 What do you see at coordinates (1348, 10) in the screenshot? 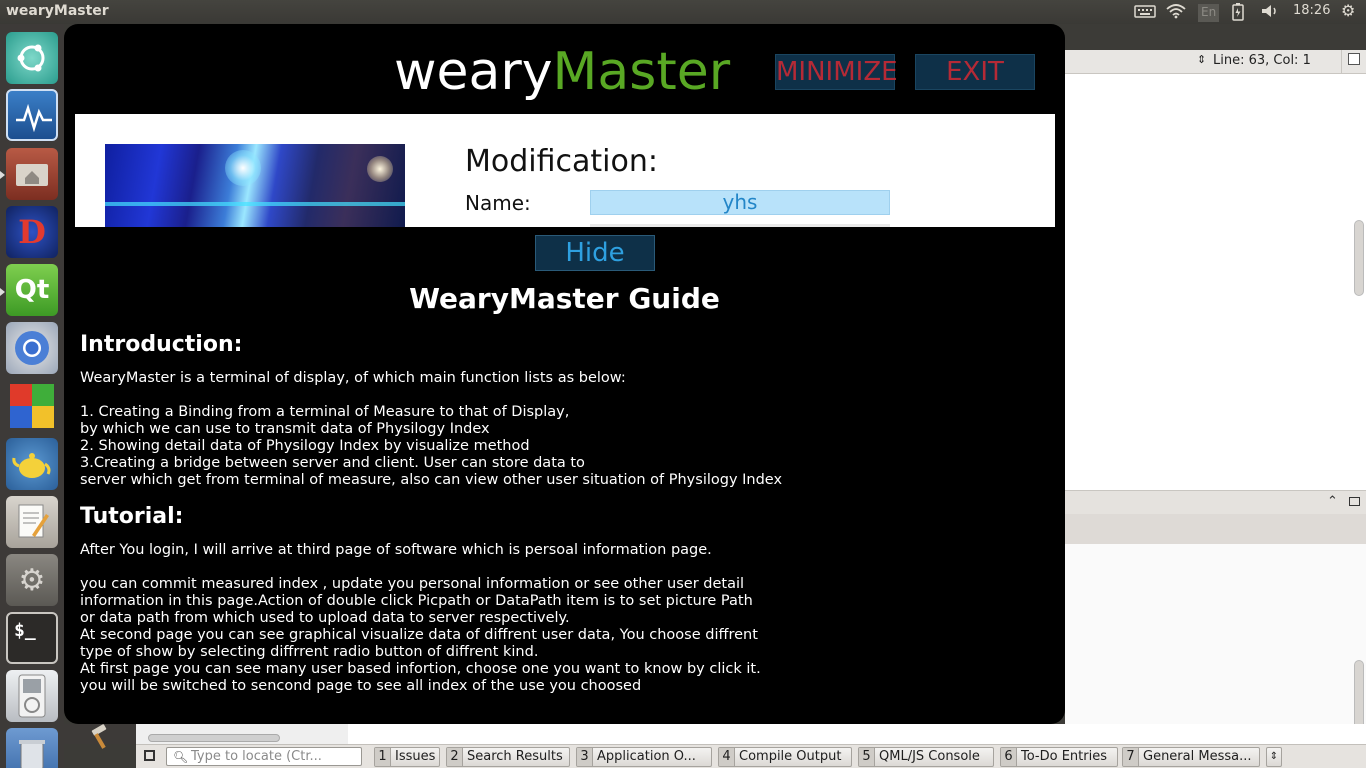
I see `gear-icon: ⚙` at bounding box center [1348, 10].